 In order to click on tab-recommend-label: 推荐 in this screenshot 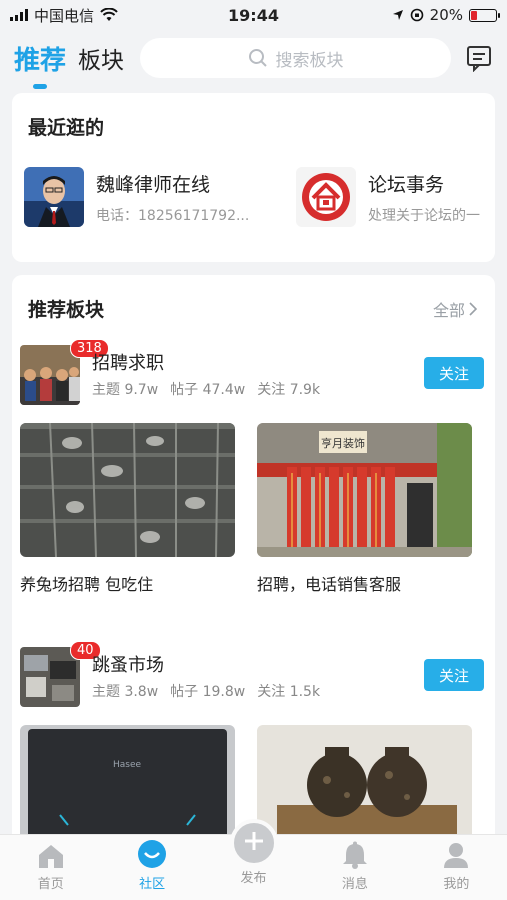, I will do `click(40, 60)`.